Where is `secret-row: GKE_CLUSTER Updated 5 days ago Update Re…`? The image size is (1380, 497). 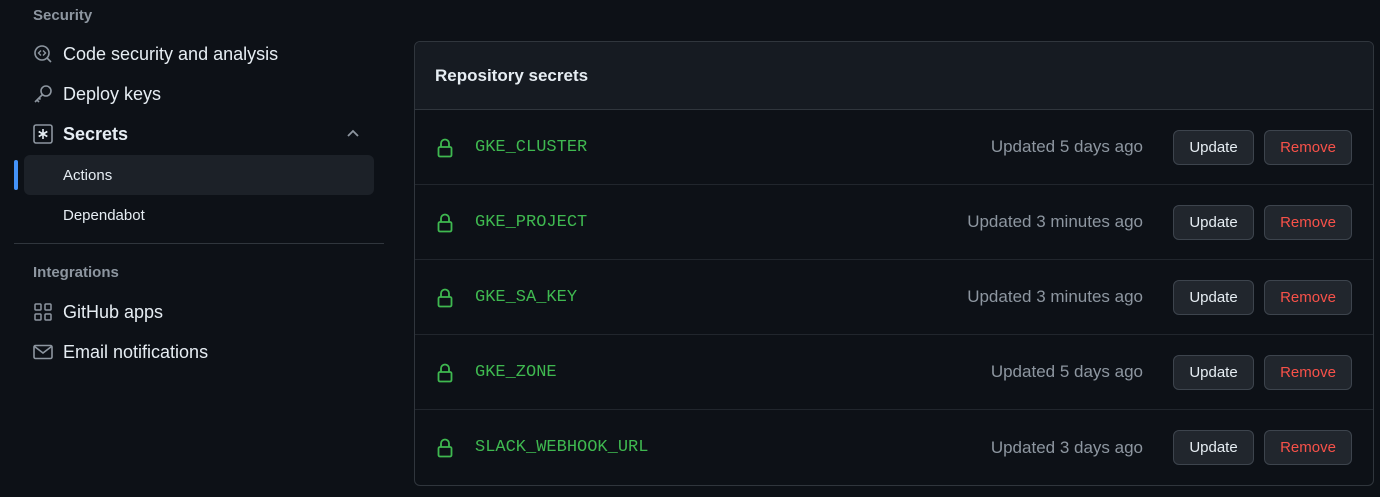
secret-row: GKE_CLUSTER Updated 5 days ago Update Re… is located at coordinates (894, 147).